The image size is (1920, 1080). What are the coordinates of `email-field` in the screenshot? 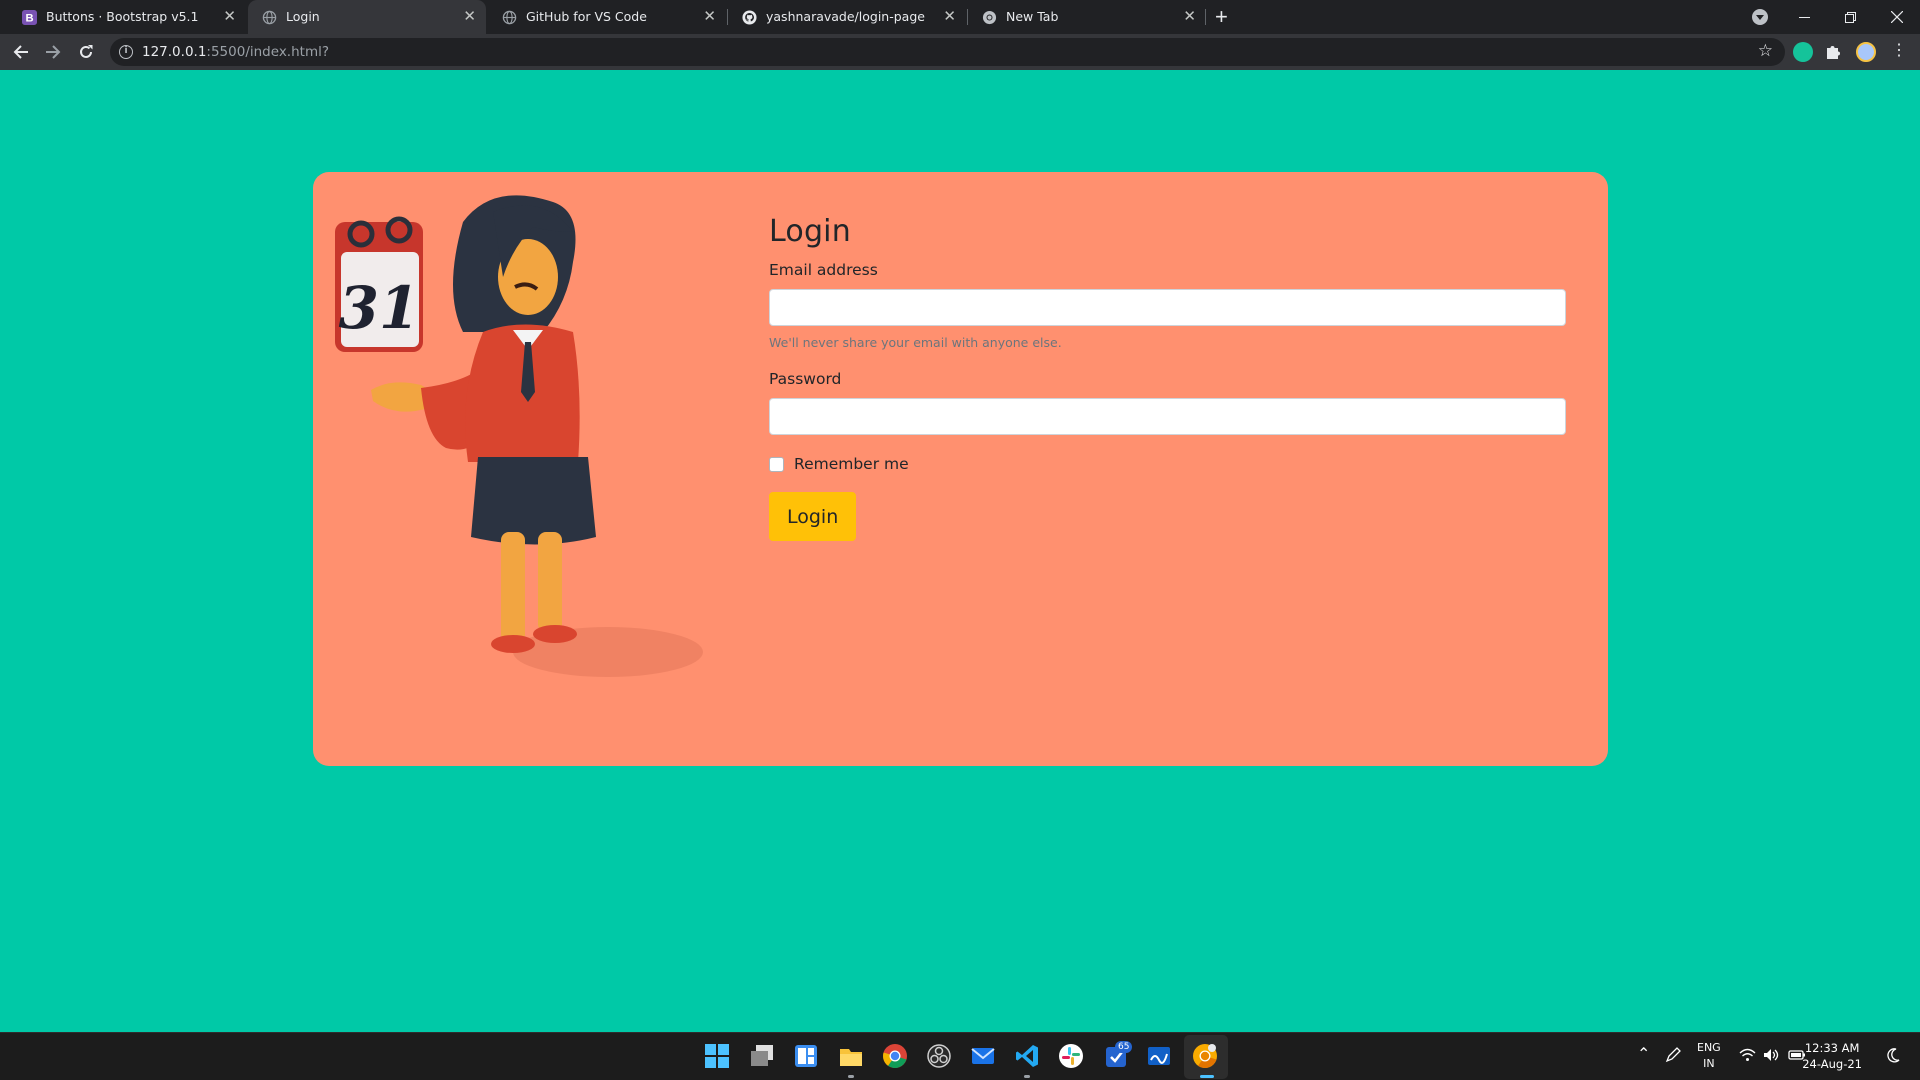 It's located at (1167, 307).